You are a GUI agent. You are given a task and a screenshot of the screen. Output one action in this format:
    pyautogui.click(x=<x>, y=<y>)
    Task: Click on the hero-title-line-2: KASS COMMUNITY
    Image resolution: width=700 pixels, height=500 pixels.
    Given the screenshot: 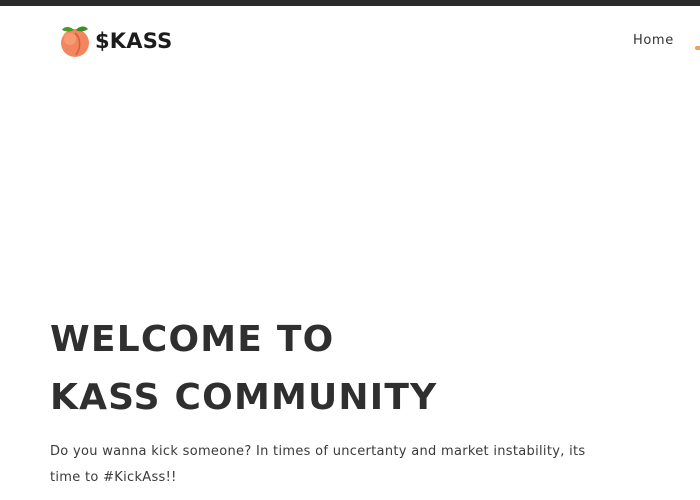 What is the action you would take?
    pyautogui.click(x=244, y=397)
    